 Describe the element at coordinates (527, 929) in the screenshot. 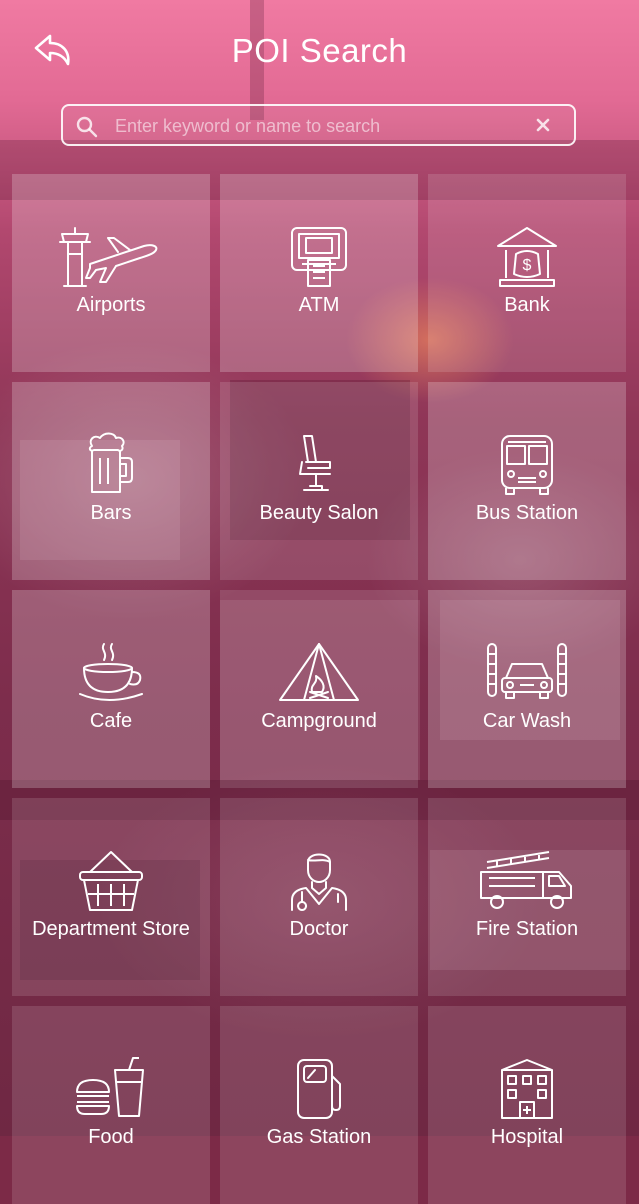

I see `category-label: Fire Station` at that location.